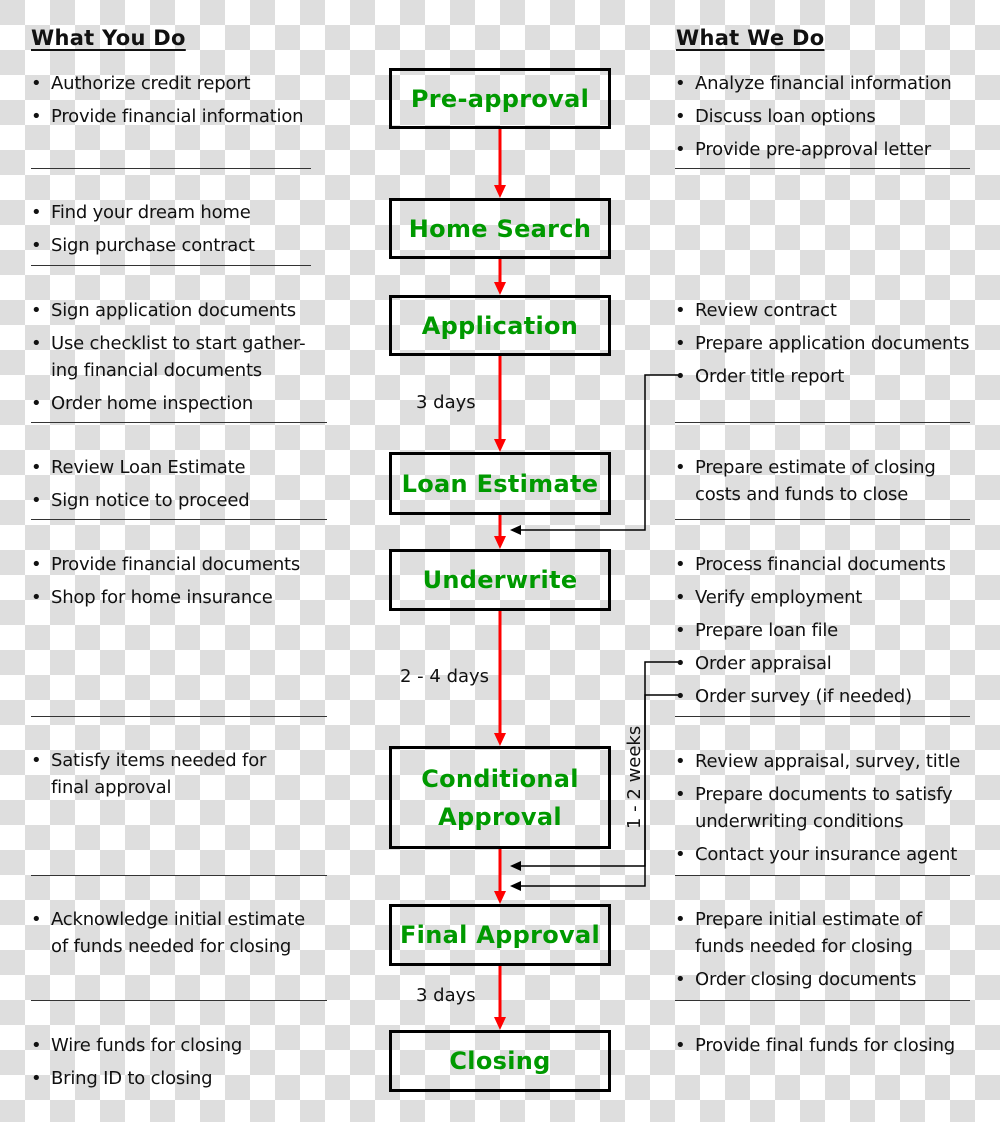 This screenshot has width=1000, height=1122. What do you see at coordinates (766, 310) in the screenshot?
I see `we-do-item-text: Review contract` at bounding box center [766, 310].